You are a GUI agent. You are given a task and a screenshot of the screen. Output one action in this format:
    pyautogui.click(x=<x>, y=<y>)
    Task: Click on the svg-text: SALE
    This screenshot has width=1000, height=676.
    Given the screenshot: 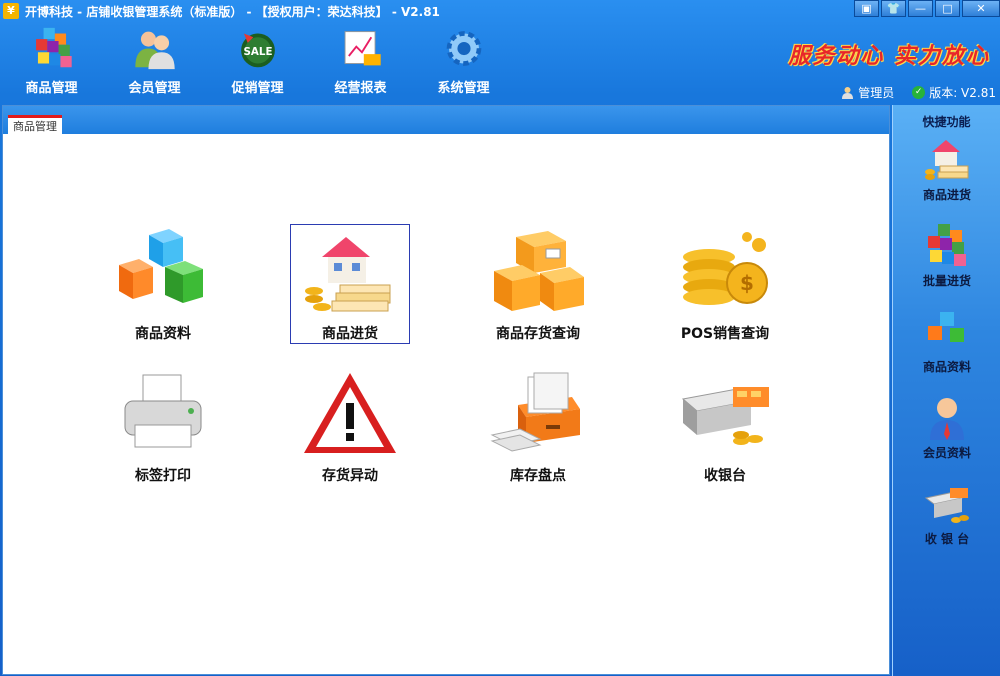 What is the action you would take?
    pyautogui.click(x=257, y=52)
    